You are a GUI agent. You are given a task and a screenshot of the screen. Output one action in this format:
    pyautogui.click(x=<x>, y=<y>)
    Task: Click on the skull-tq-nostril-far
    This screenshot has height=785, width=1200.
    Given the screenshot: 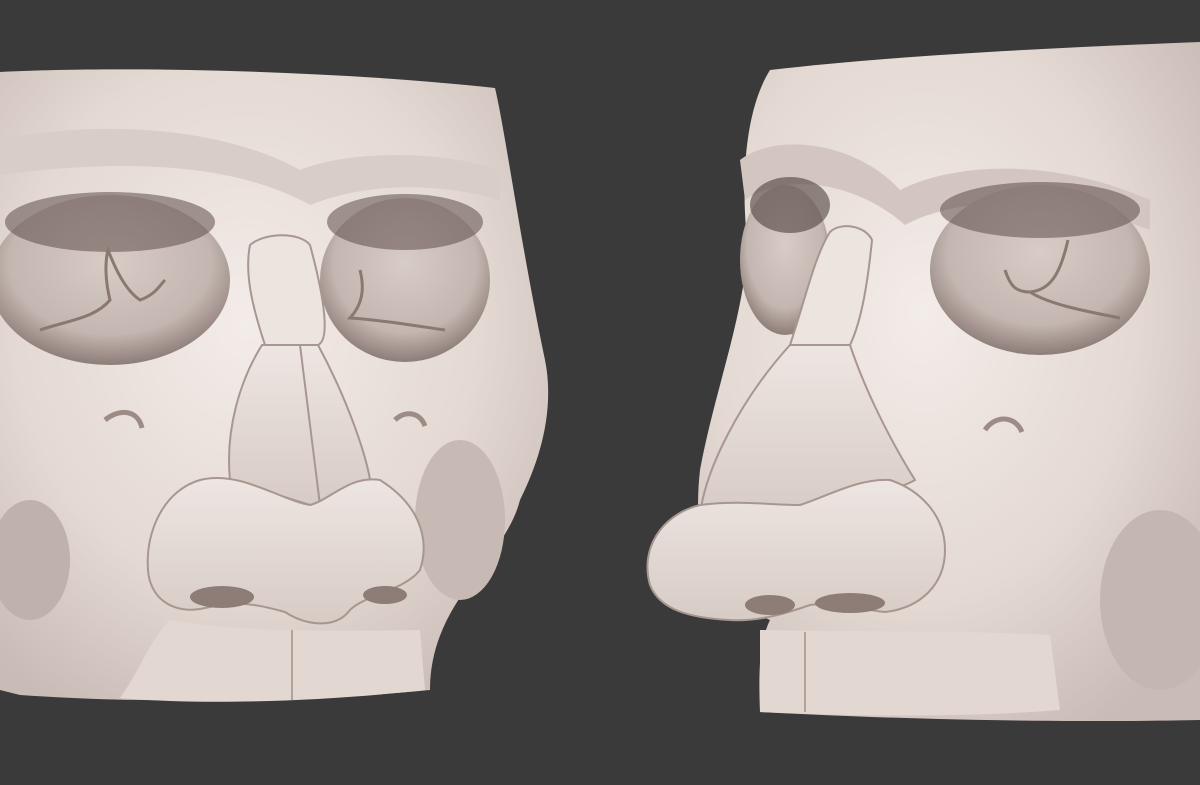 What is the action you would take?
    pyautogui.click(x=770, y=605)
    